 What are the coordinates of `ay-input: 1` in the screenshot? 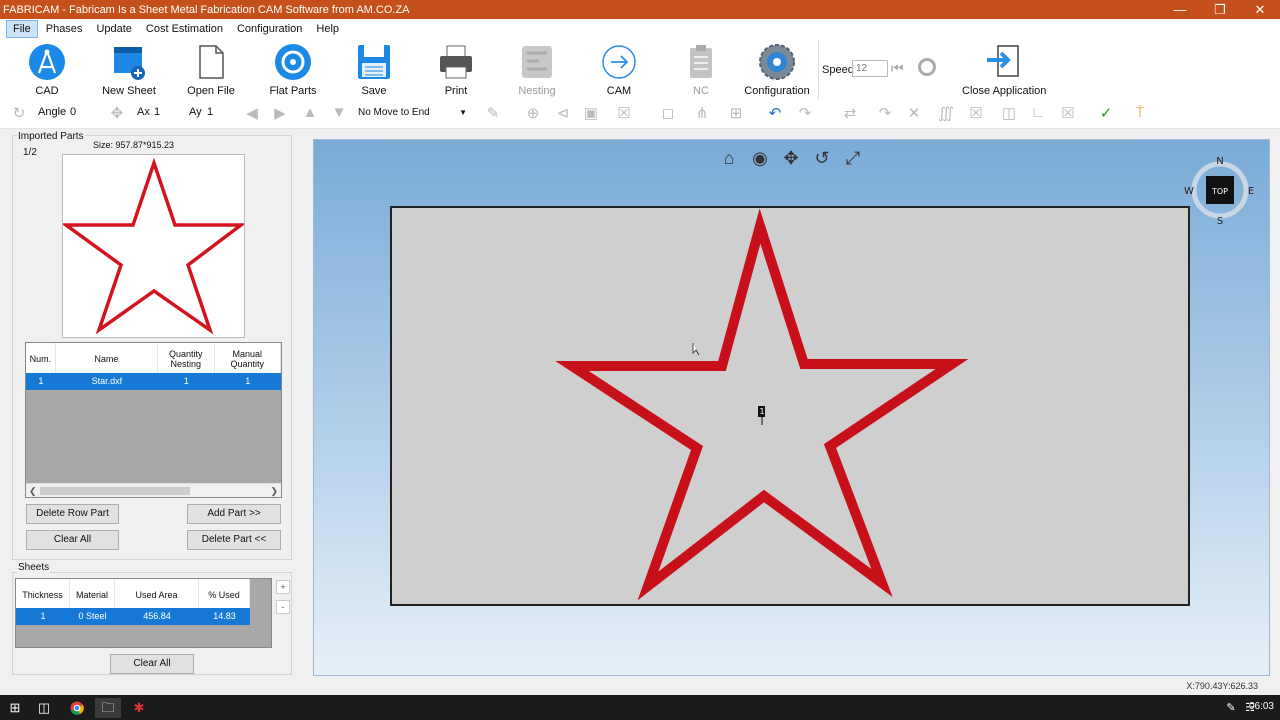 It's located at (210, 112).